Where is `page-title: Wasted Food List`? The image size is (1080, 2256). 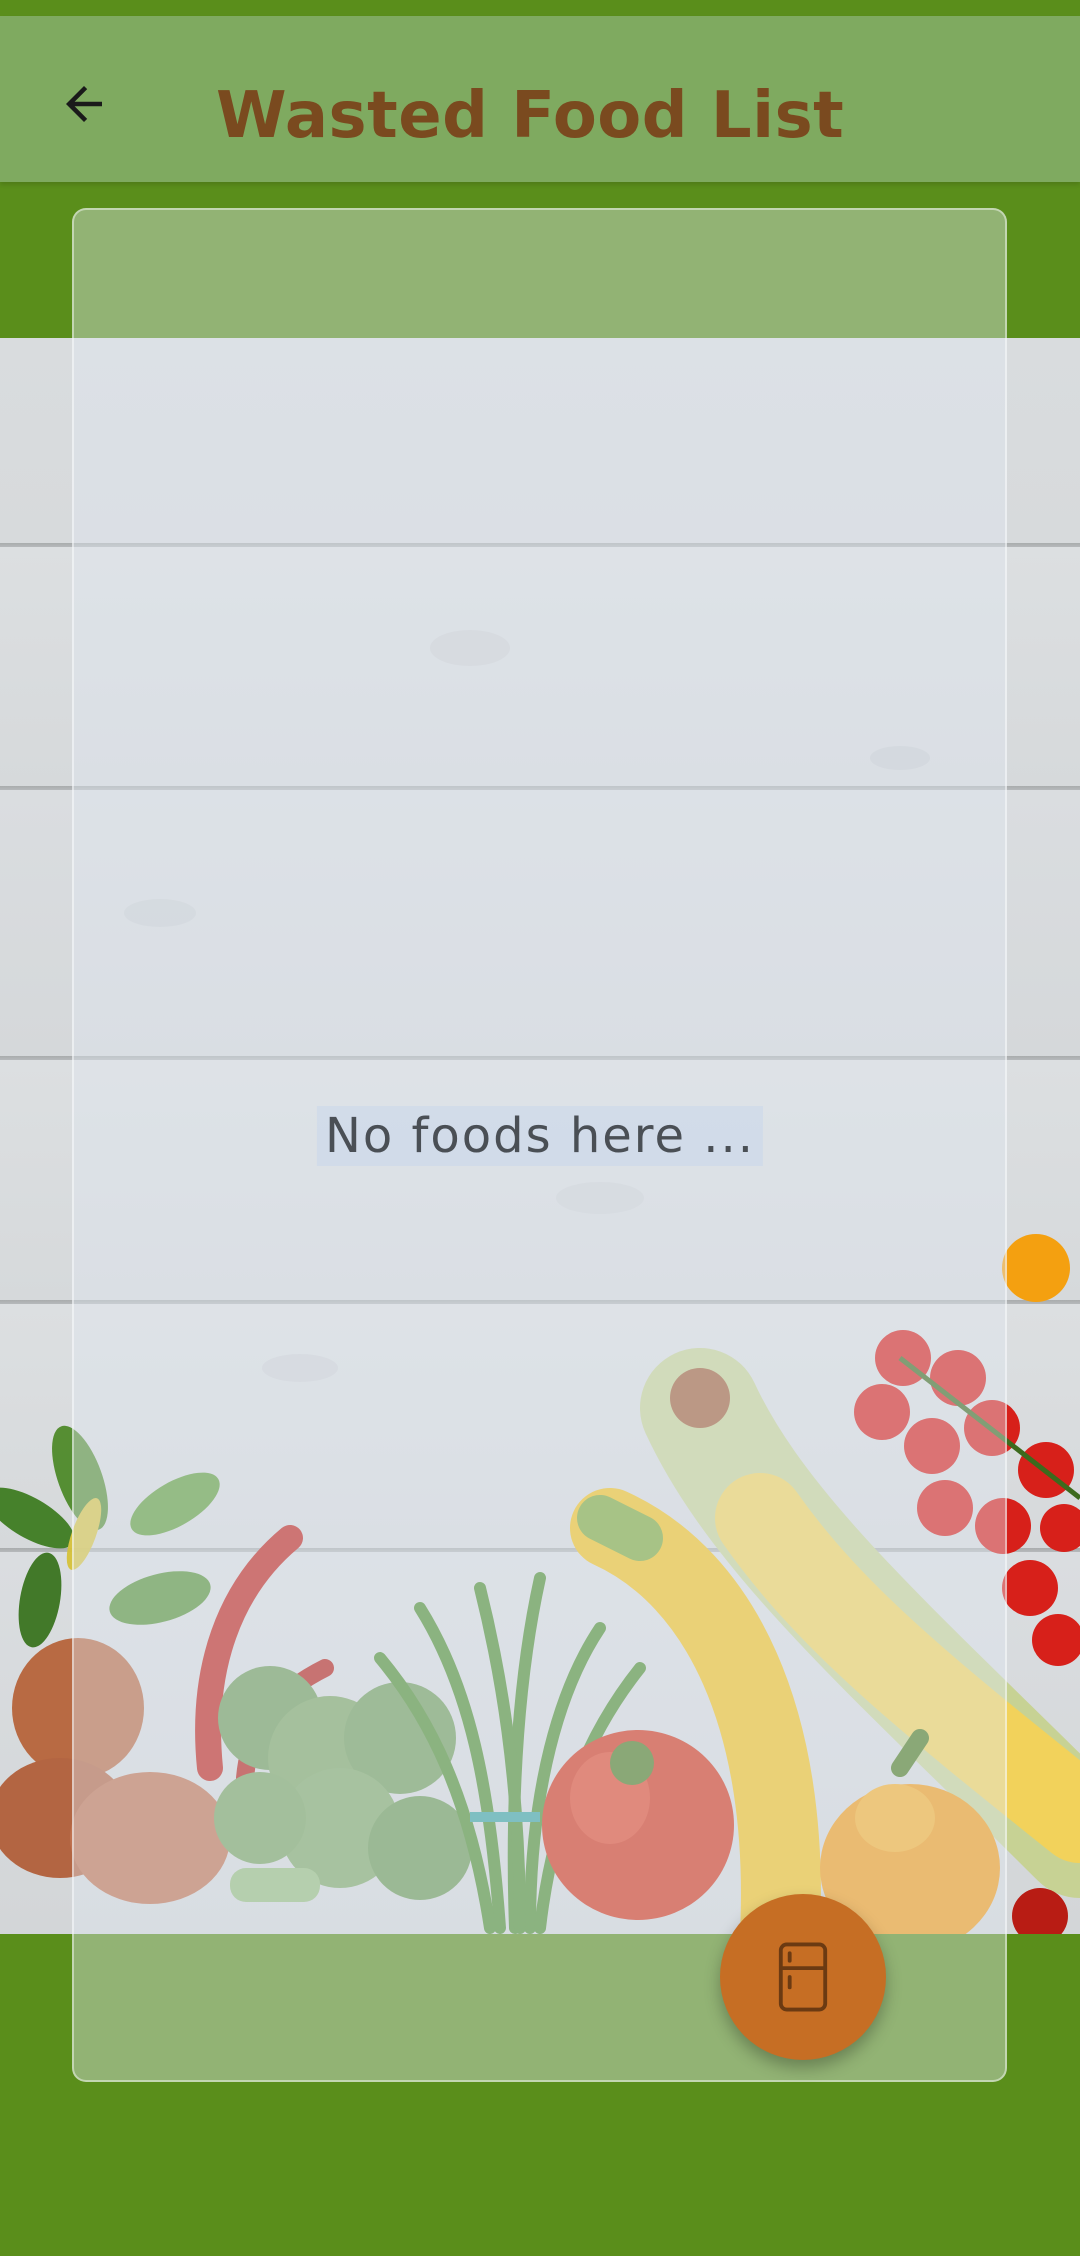
page-title: Wasted Food List is located at coordinates (530, 116).